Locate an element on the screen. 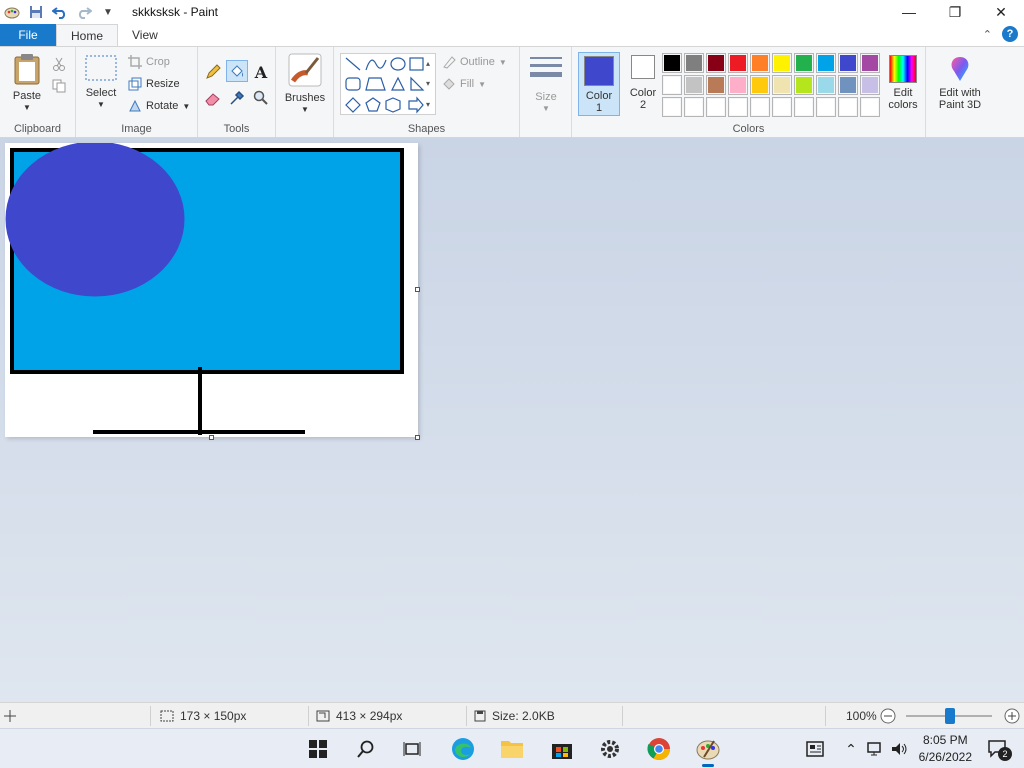 The image size is (1024, 768). search-button is located at coordinates (366, 749).